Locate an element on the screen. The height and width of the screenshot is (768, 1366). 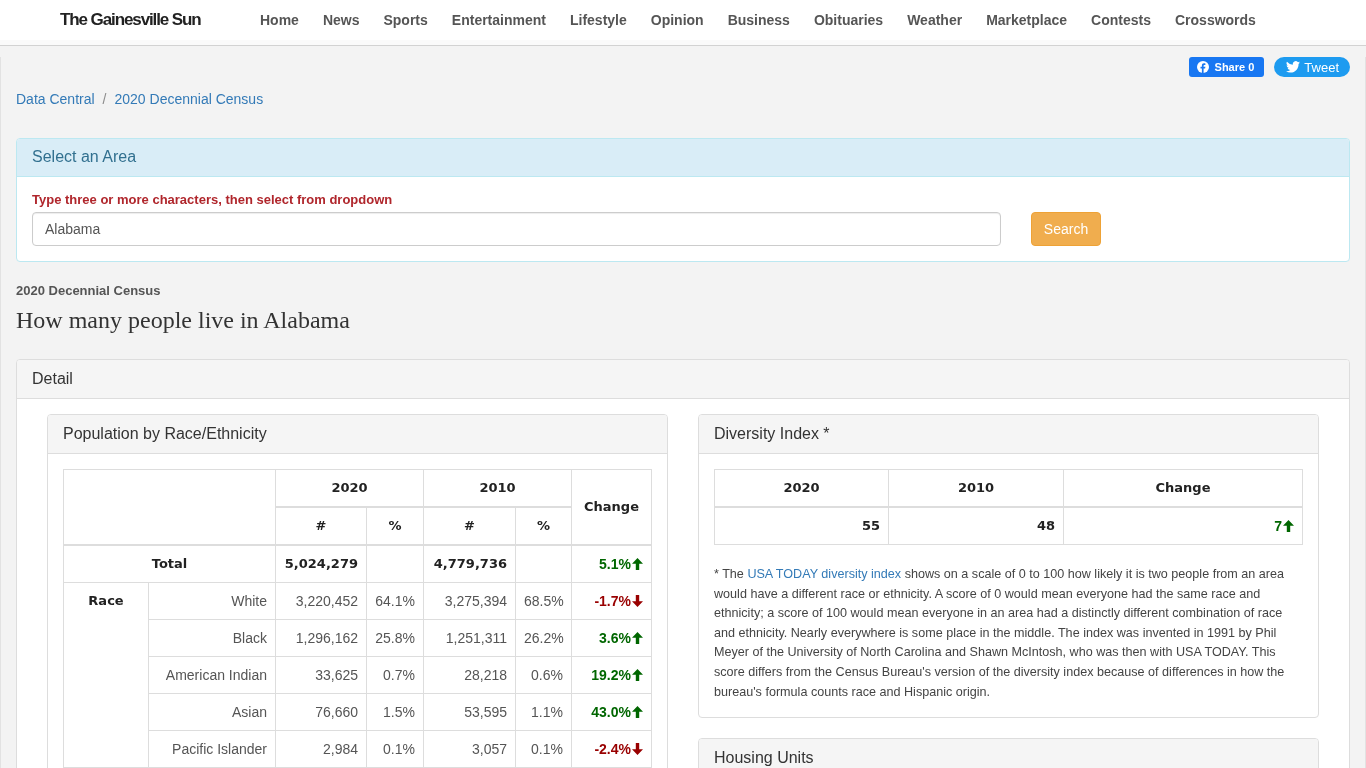
row-label: Pacific Islander is located at coordinates (212, 749).